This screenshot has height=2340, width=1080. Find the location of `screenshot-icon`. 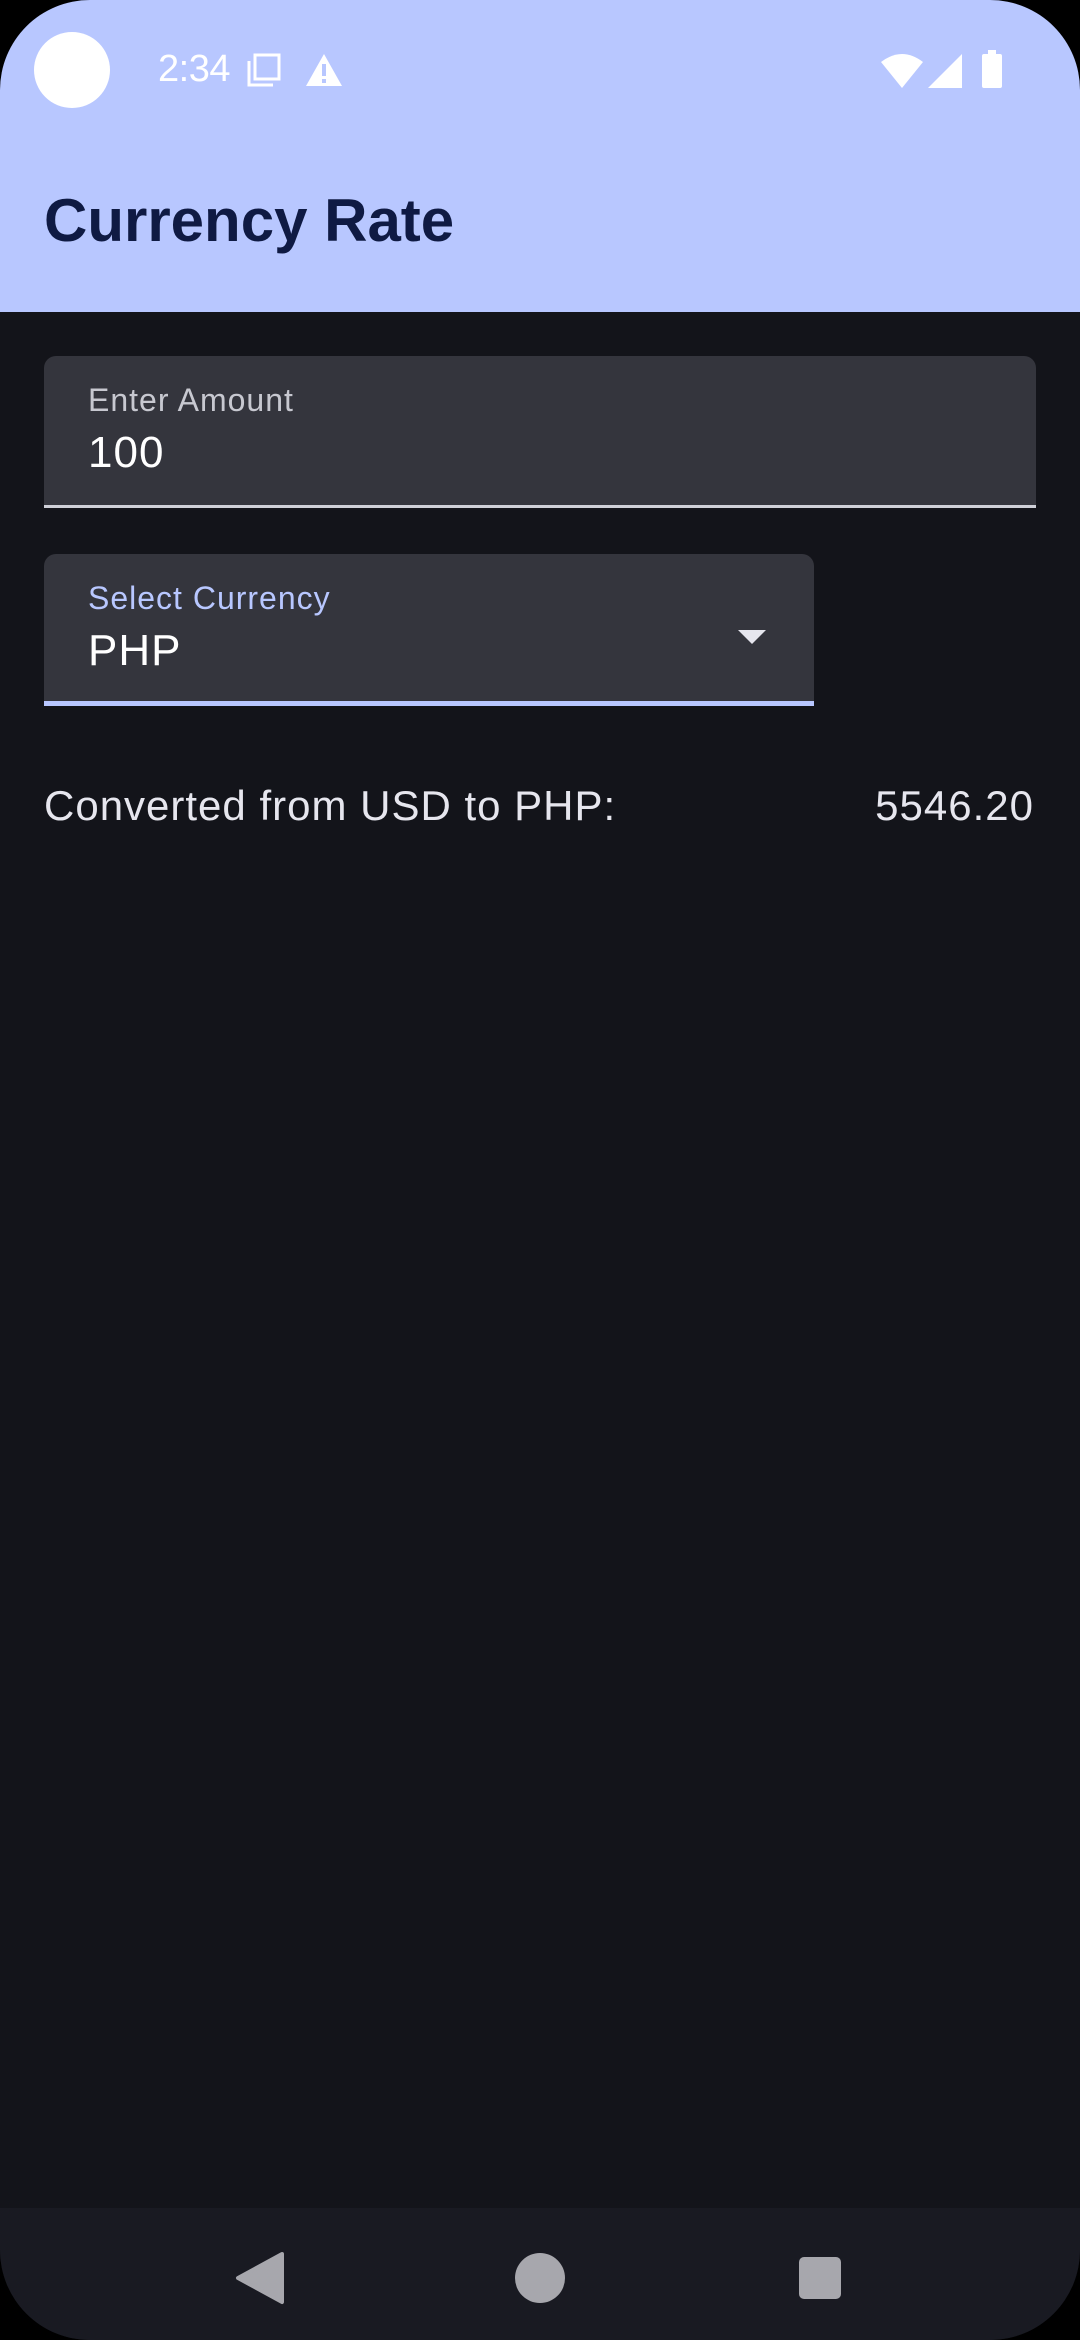

screenshot-icon is located at coordinates (264, 70).